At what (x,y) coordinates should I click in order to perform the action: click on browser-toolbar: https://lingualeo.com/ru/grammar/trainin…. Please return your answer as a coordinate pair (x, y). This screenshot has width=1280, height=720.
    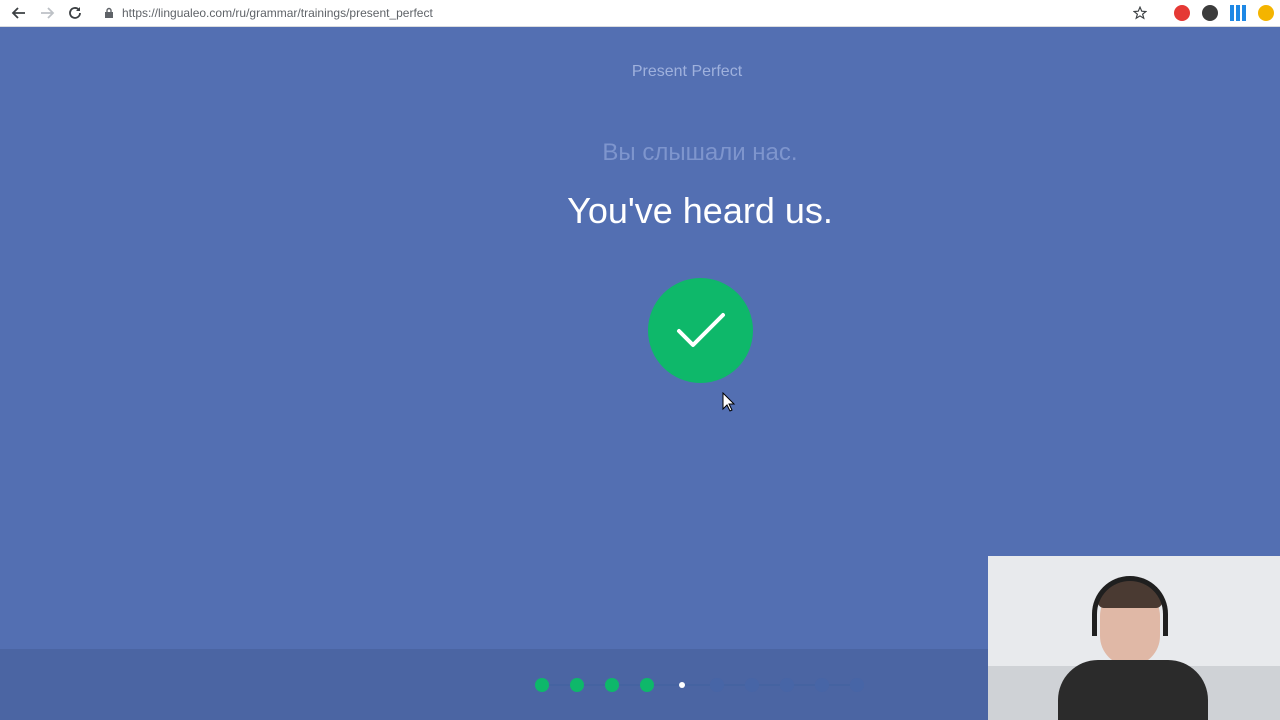
    Looking at the image, I should click on (640, 13).